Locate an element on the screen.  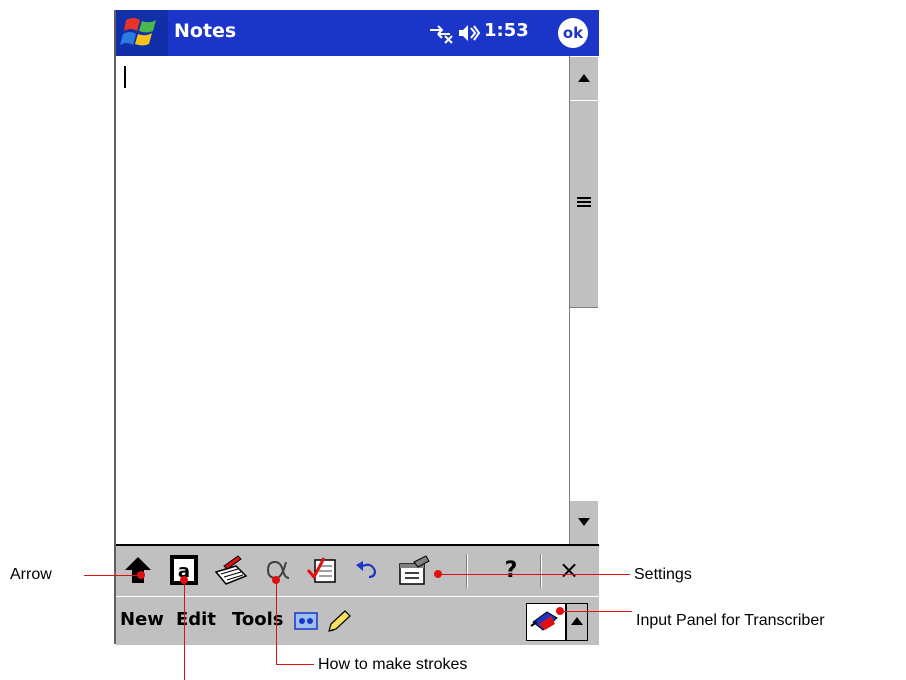
keyboard-pen-icon is located at coordinates (231, 570).